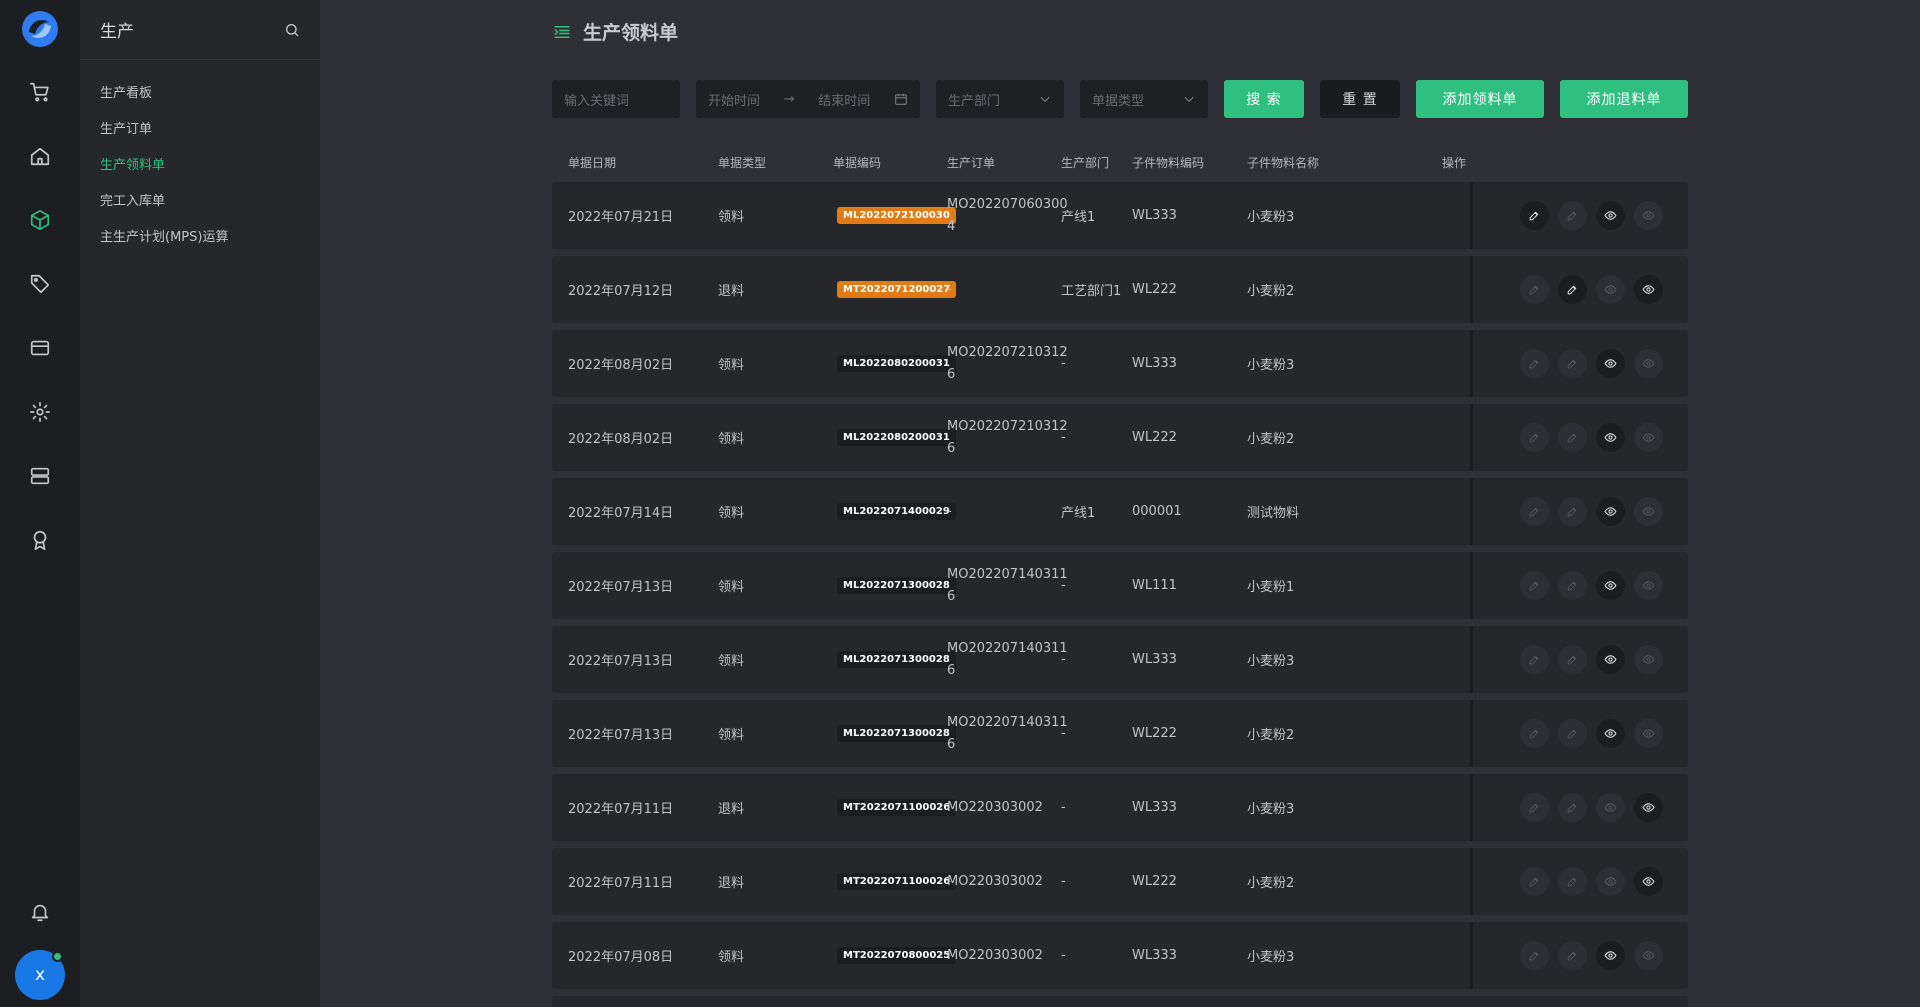 This screenshot has height=1007, width=1920. I want to click on sub-sidebar-item: 生产看板, so click(200, 94).